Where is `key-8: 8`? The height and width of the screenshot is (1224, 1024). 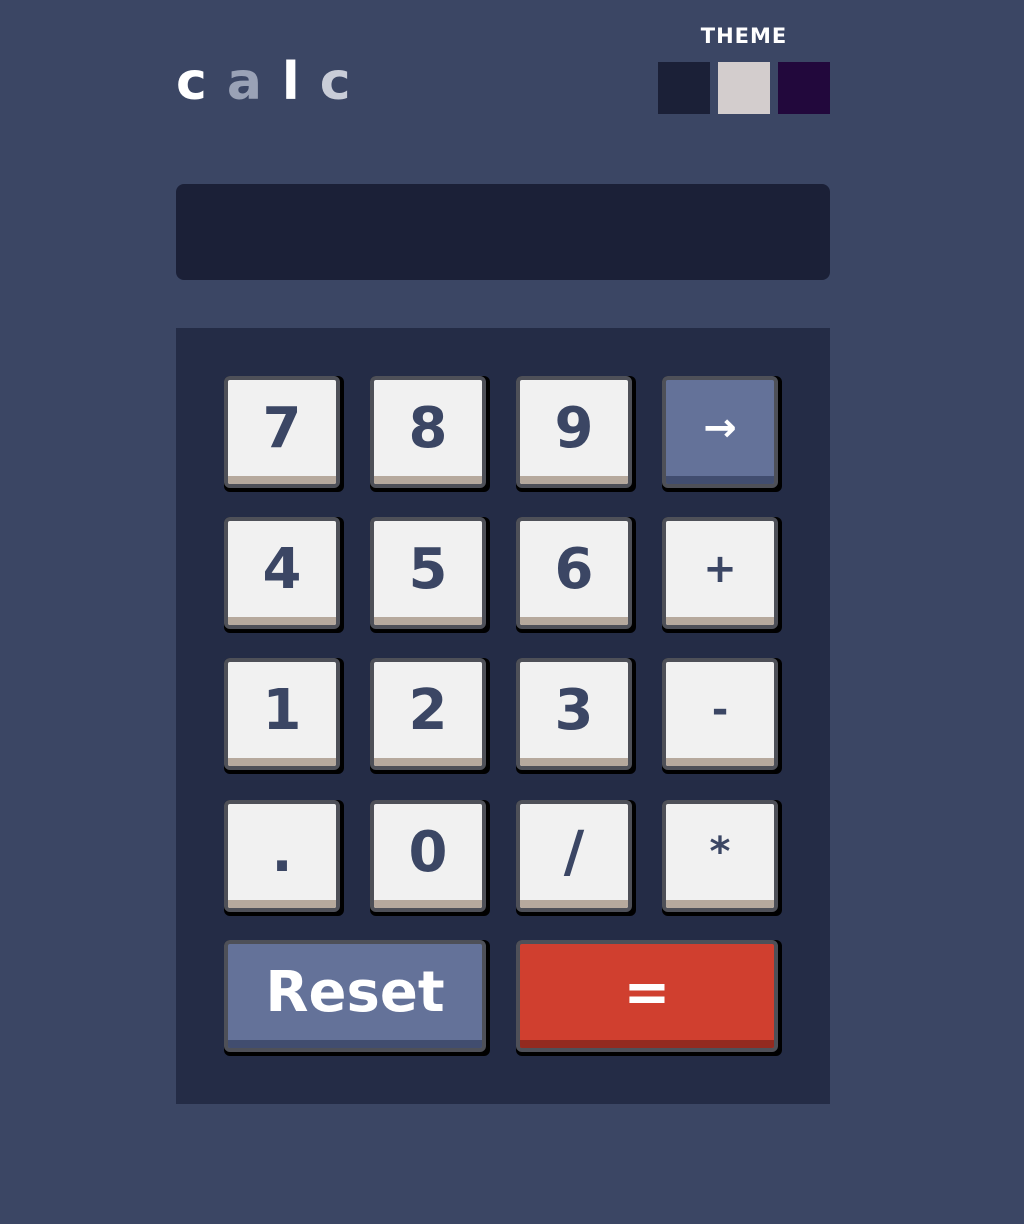
key-8: 8 is located at coordinates (430, 434).